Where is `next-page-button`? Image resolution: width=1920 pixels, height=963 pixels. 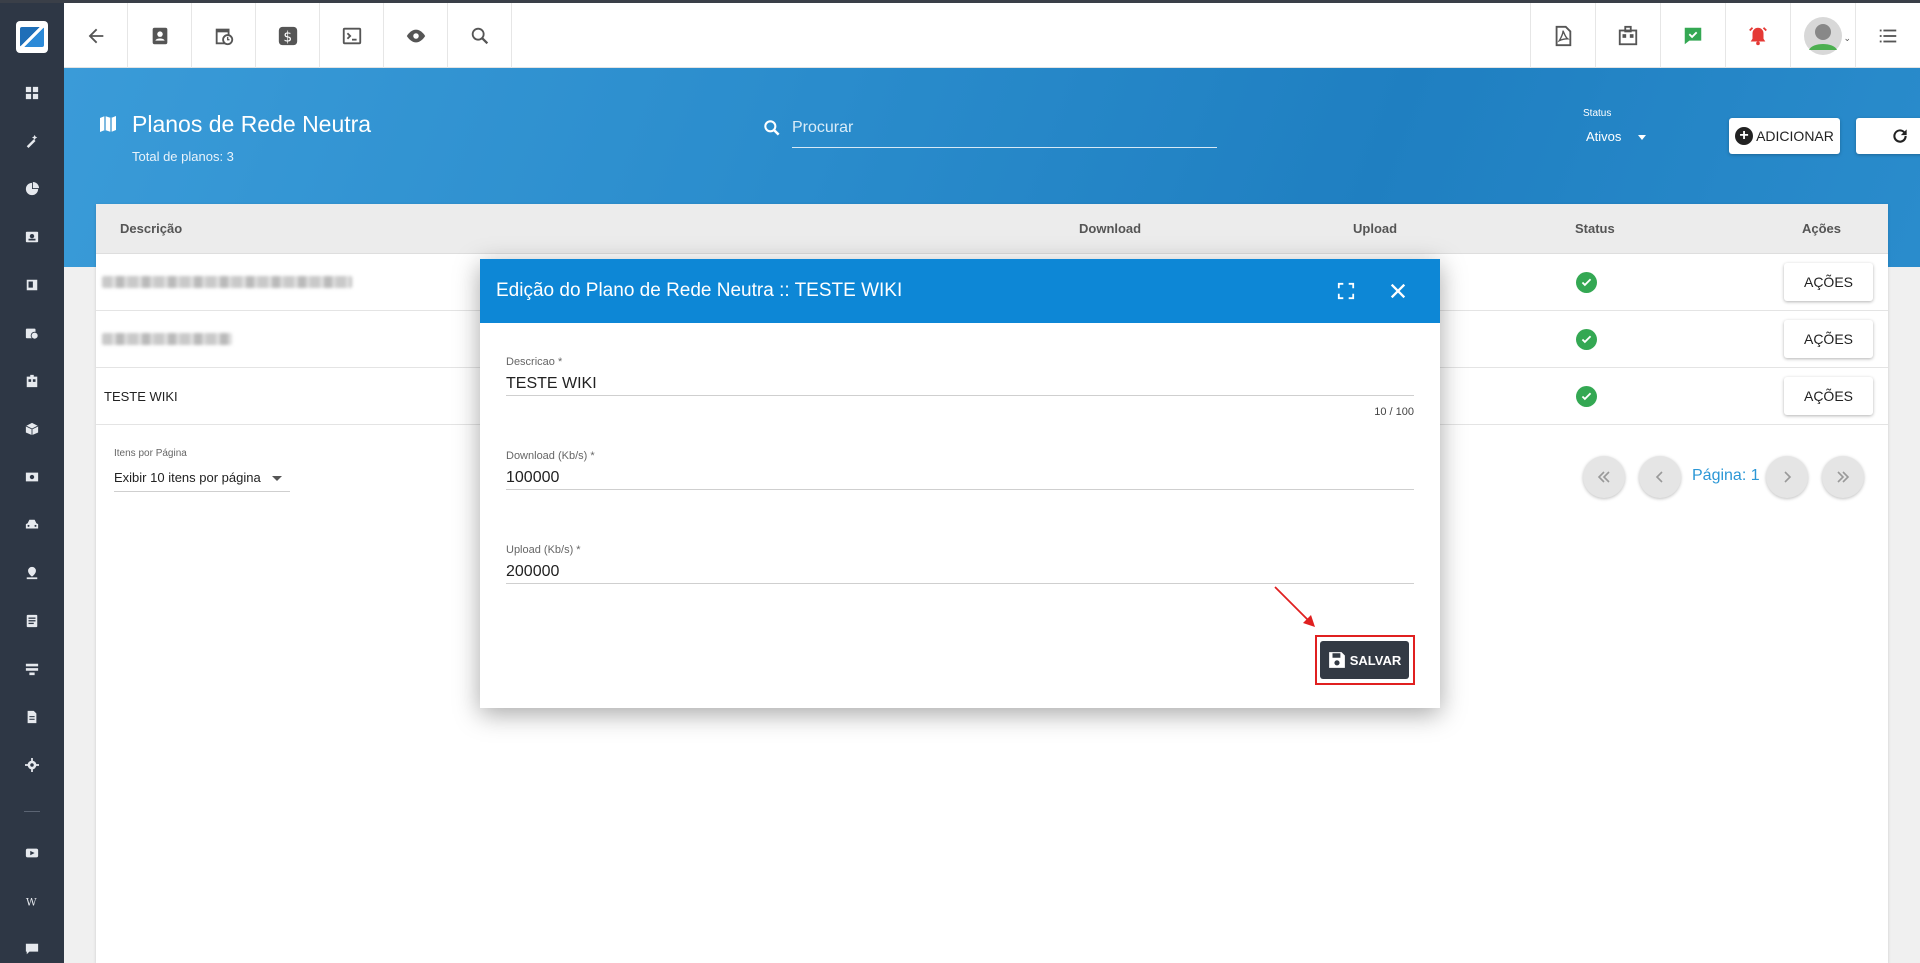 next-page-button is located at coordinates (1787, 477).